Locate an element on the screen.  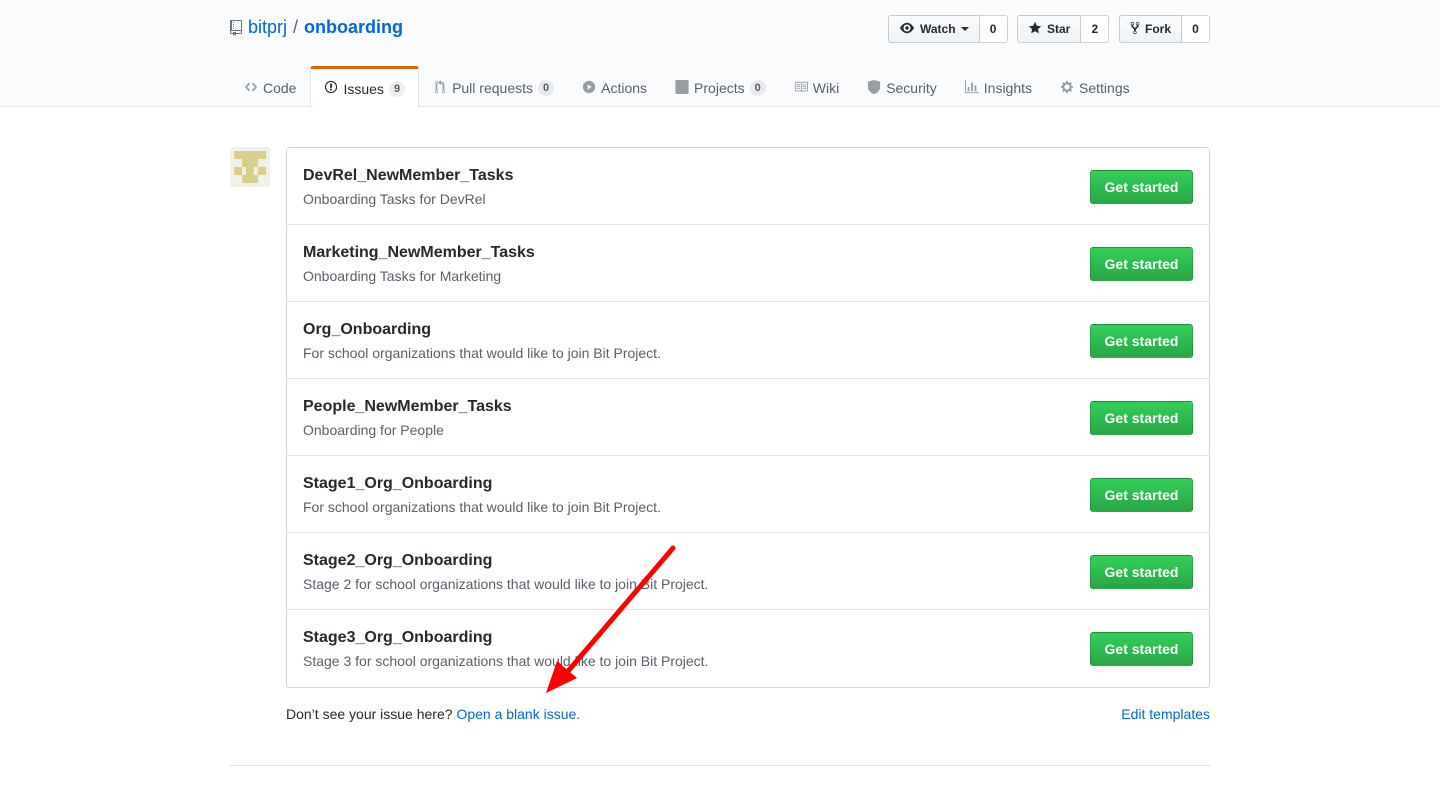
tab-actions-label: Actions is located at coordinates (624, 88).